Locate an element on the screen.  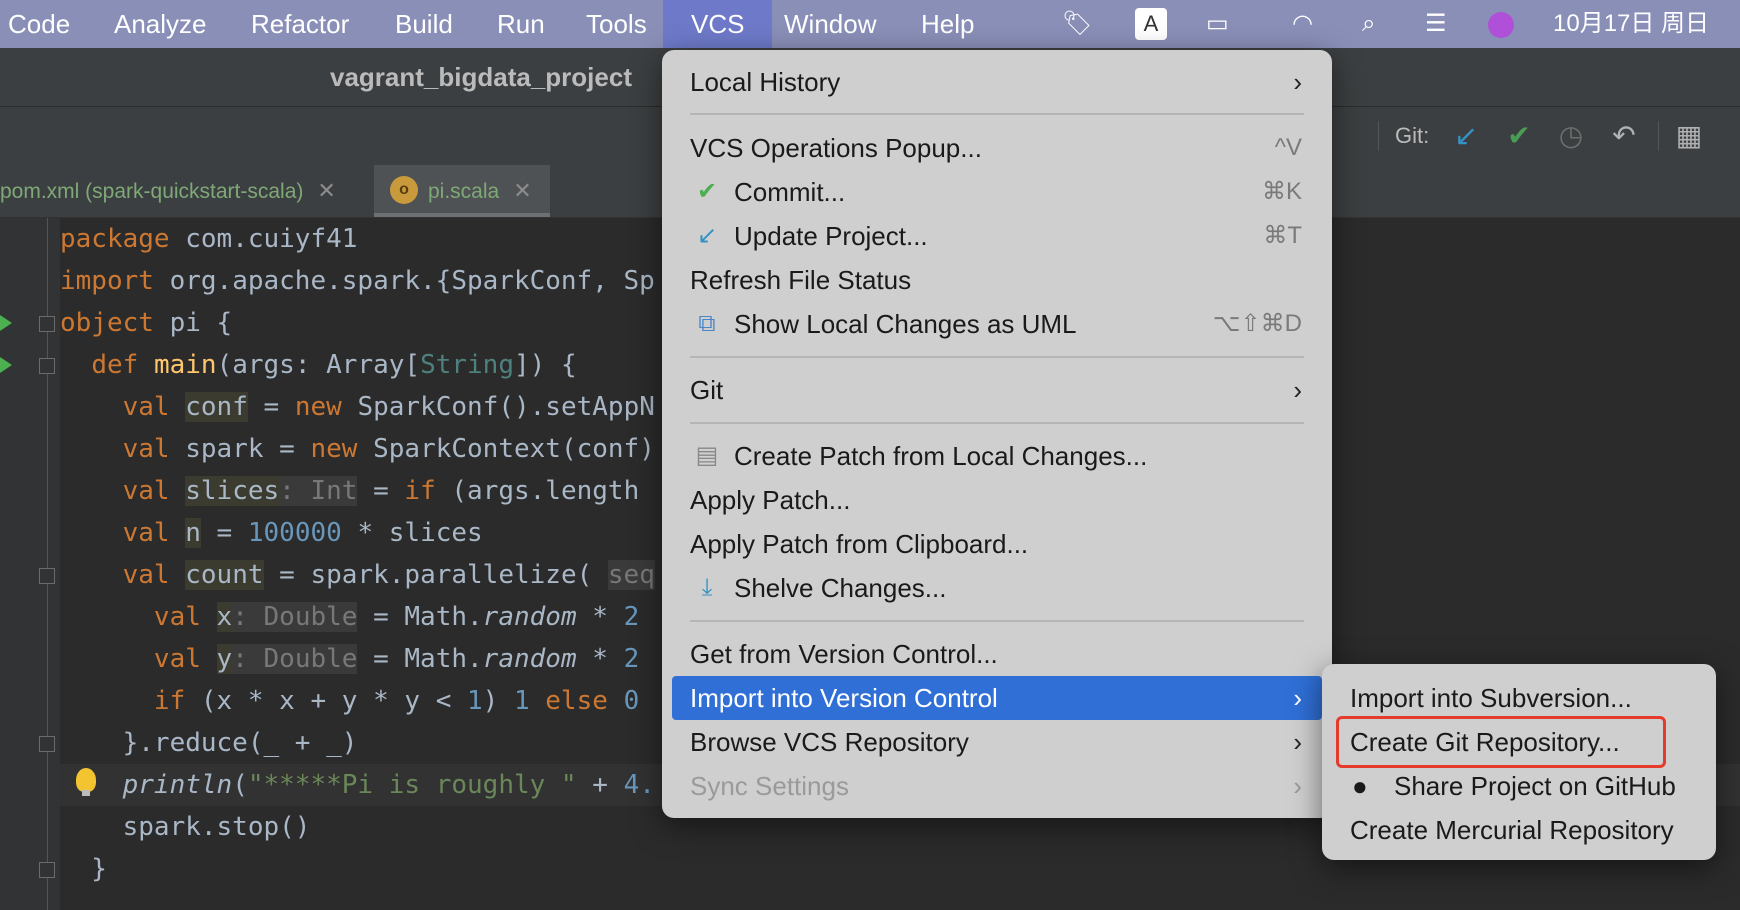
tag-icon: 🏷 is located at coordinates (1077, 24).